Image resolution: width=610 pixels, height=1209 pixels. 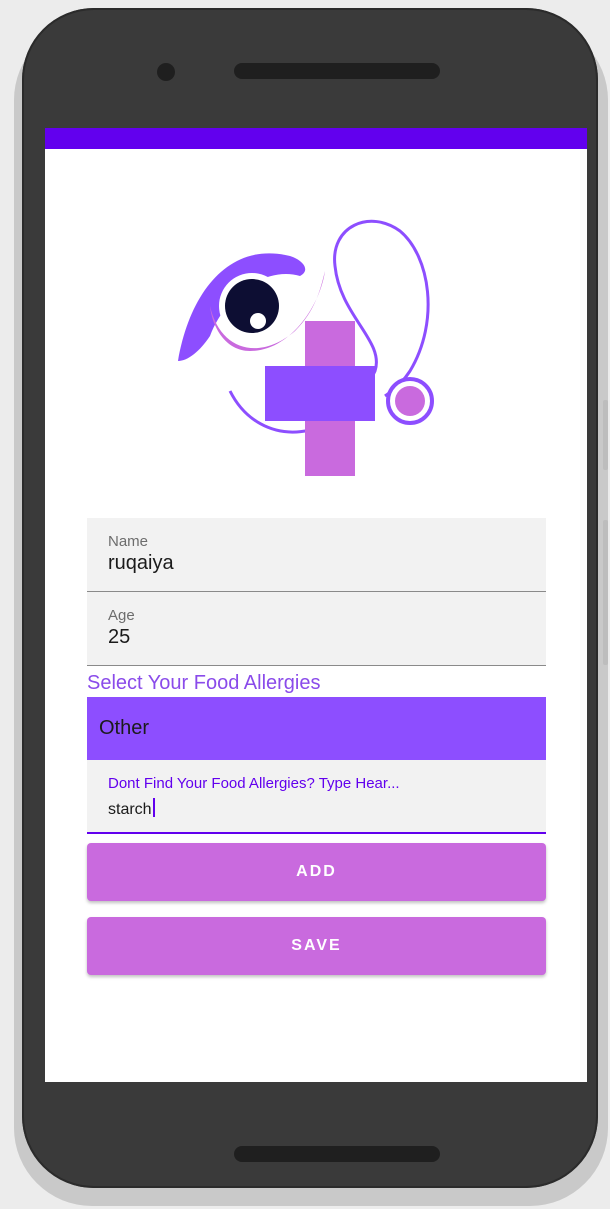 What do you see at coordinates (124, 728) in the screenshot?
I see `allergy-selected-value: Other` at bounding box center [124, 728].